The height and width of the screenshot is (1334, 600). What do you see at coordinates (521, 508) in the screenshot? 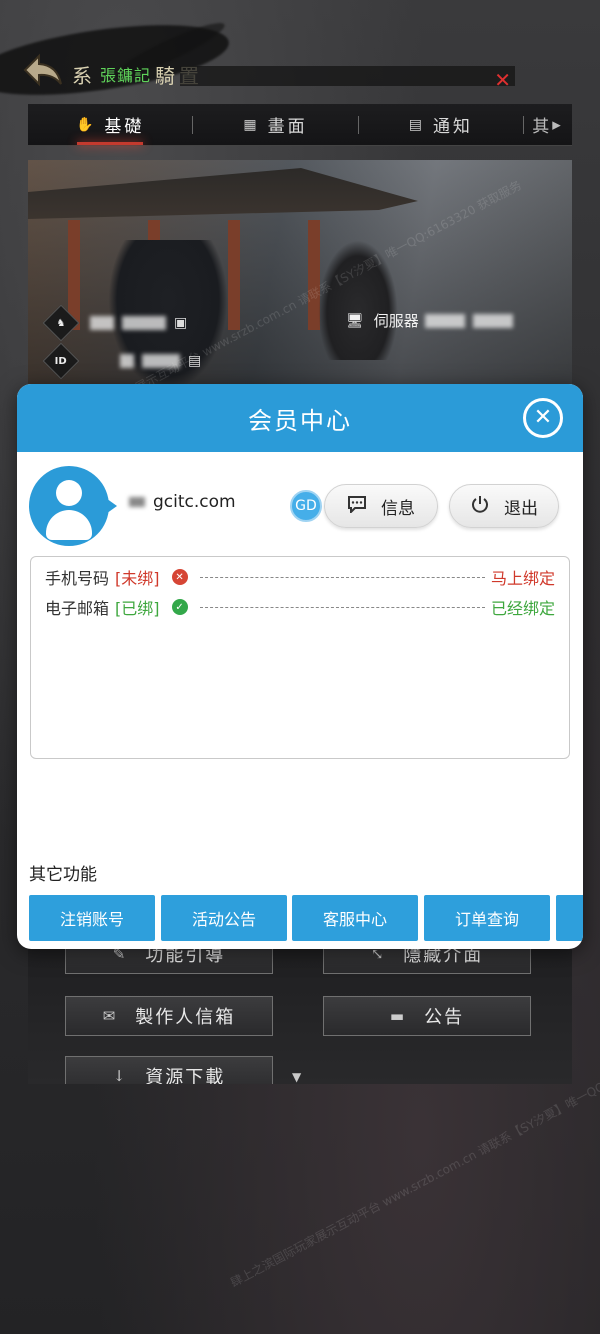
I see `button-label: 退出` at bounding box center [521, 508].